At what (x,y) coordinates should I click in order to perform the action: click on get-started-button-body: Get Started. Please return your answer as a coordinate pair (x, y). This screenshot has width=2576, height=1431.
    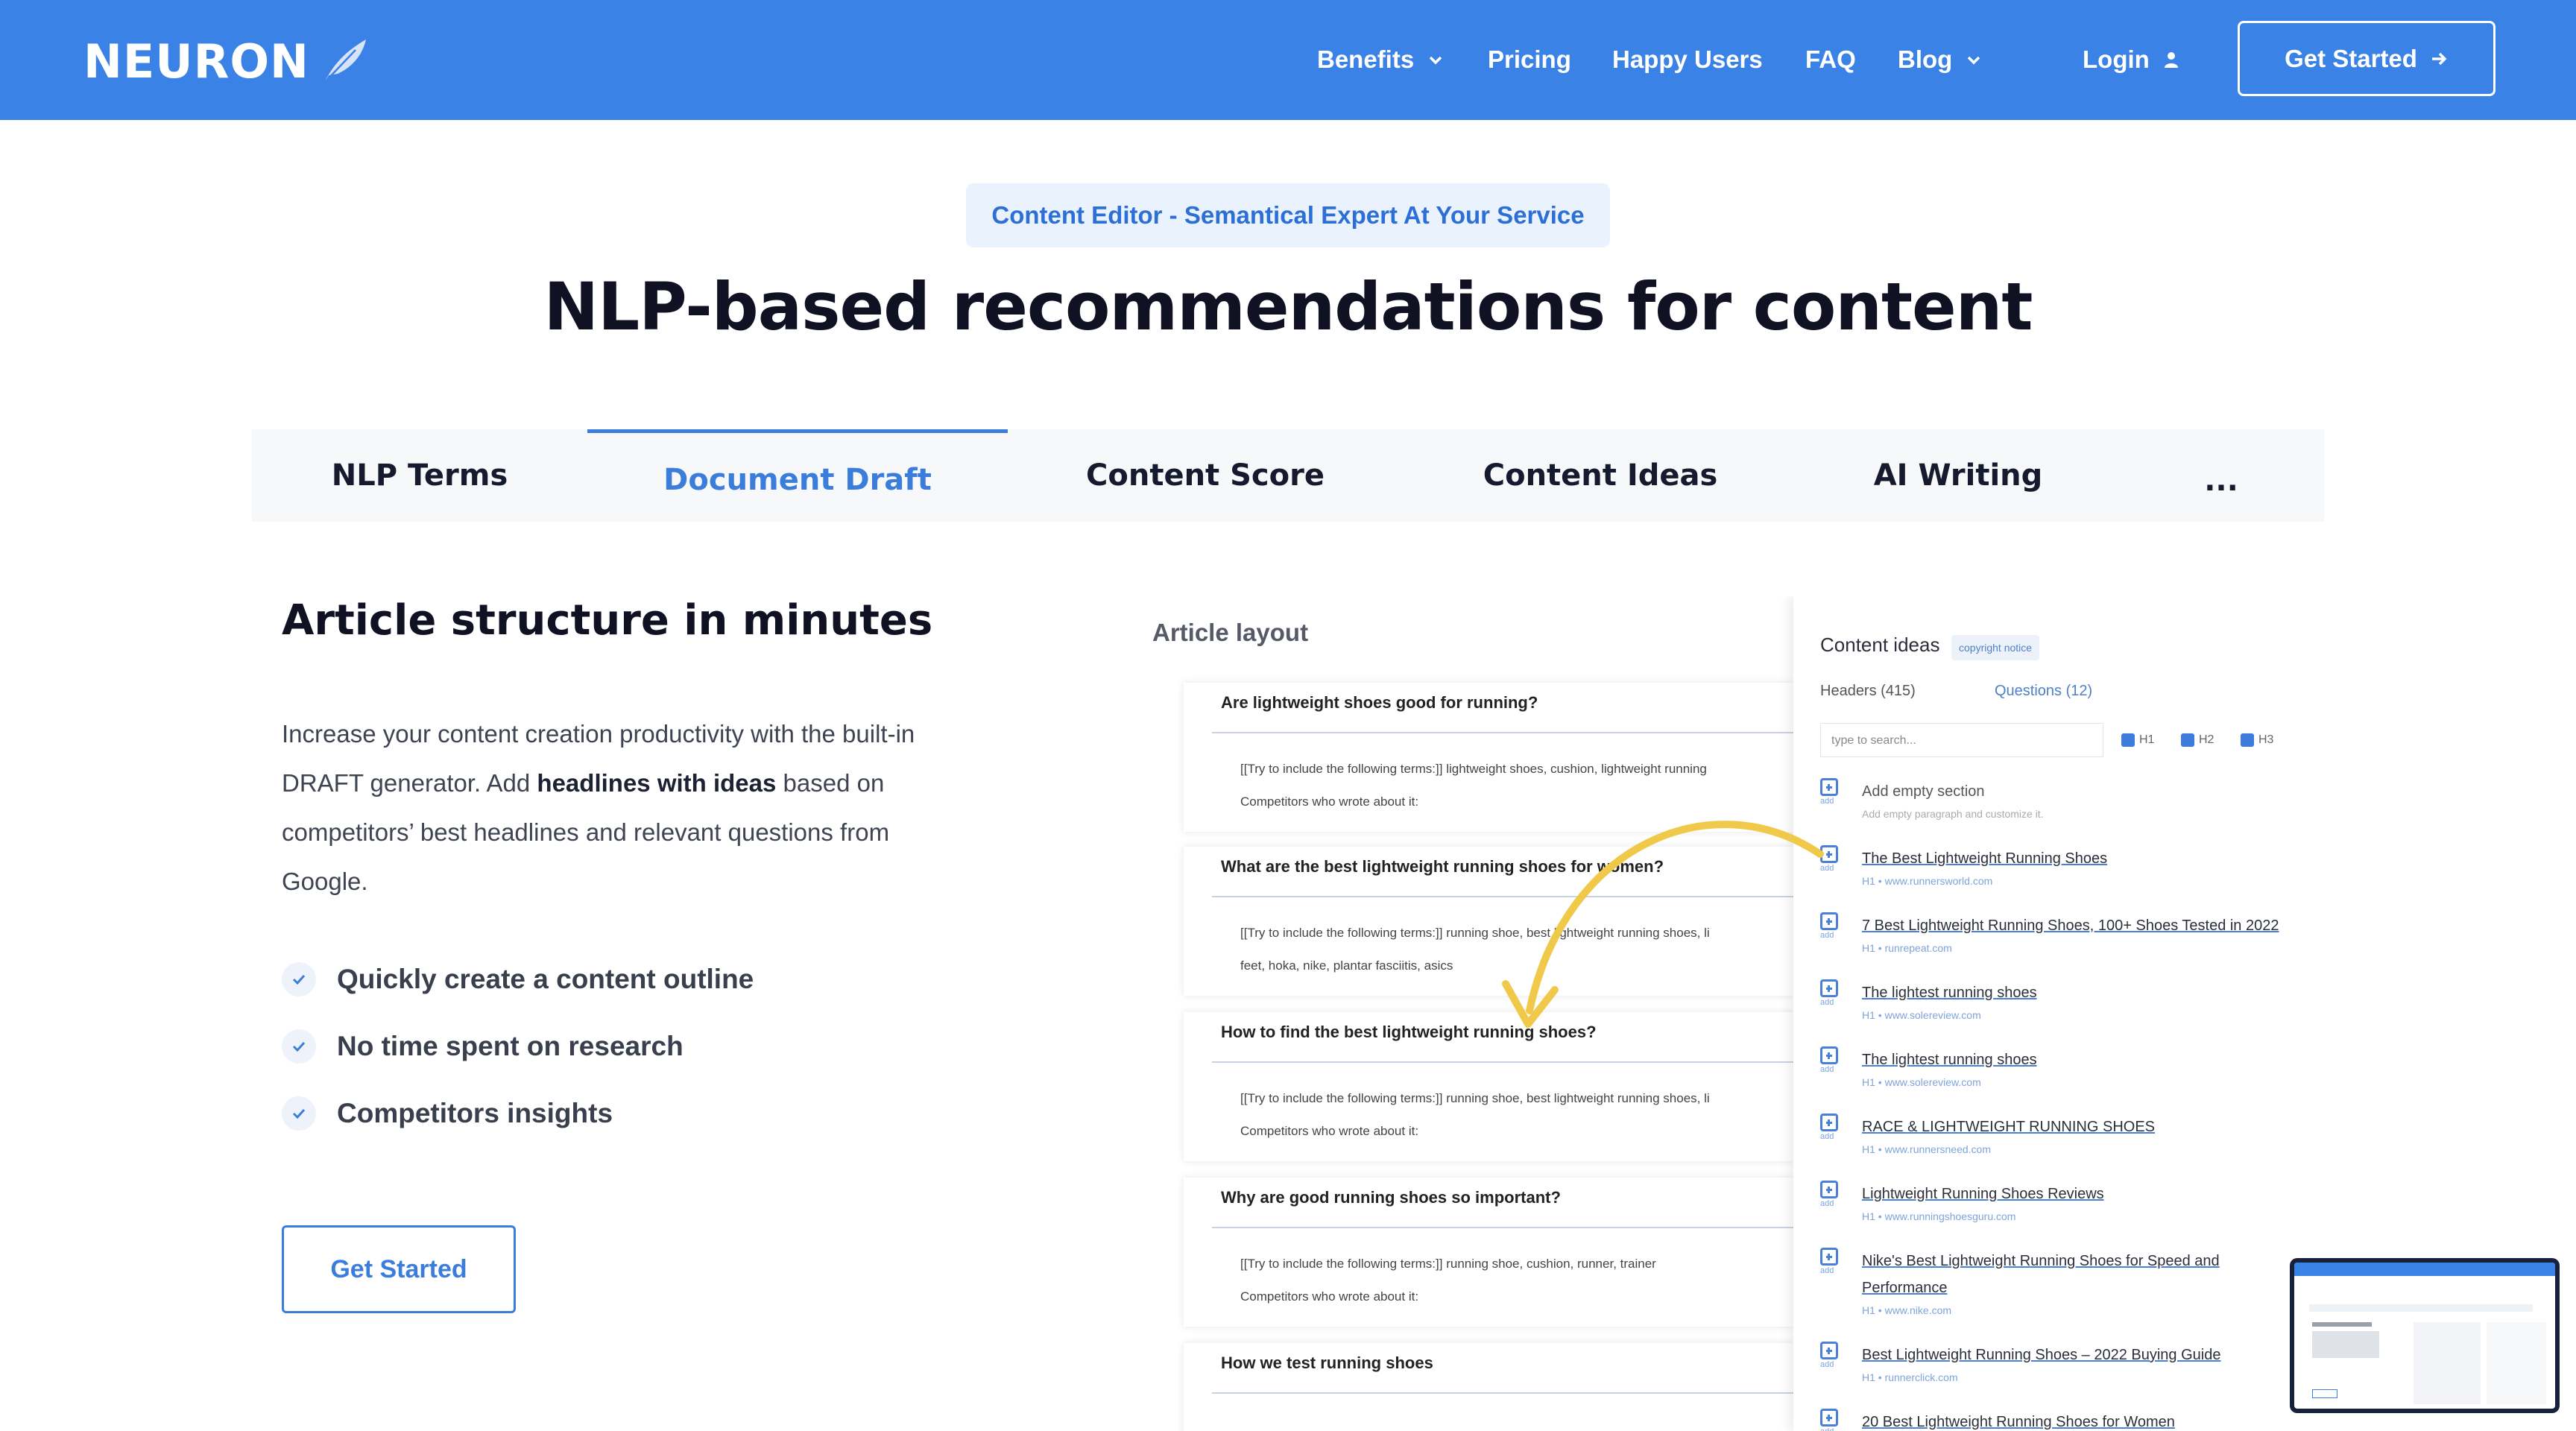
    Looking at the image, I should click on (399, 1269).